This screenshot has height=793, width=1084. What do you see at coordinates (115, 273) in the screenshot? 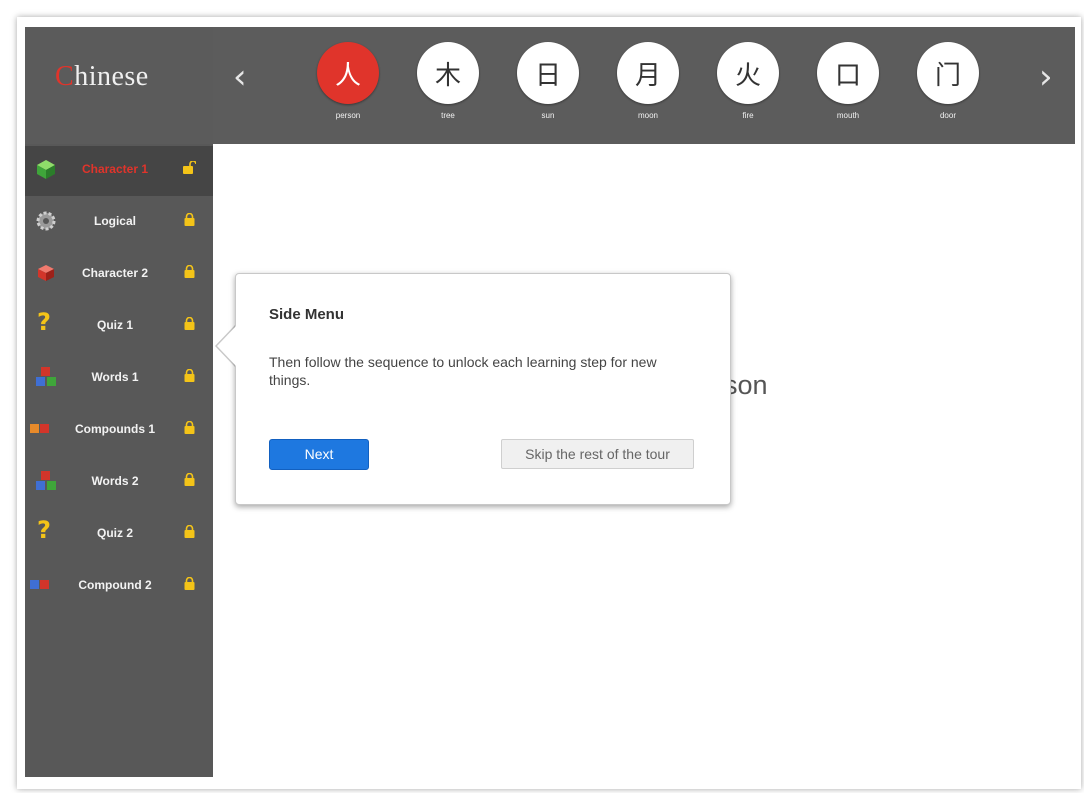
I see `sidebar-item-label: Character 2` at bounding box center [115, 273].